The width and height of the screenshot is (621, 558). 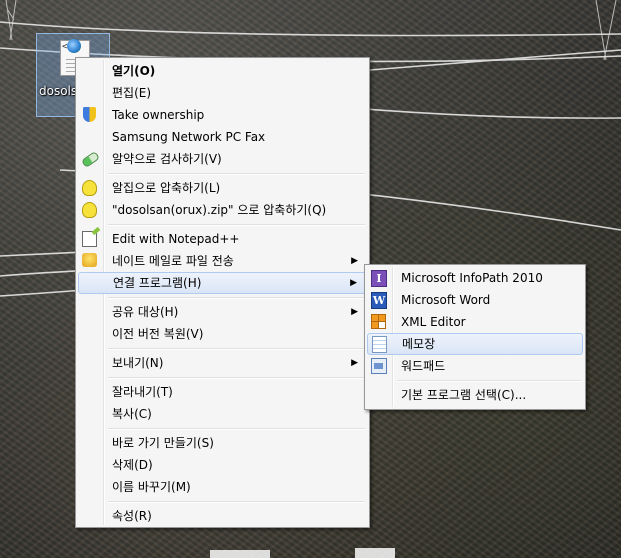 What do you see at coordinates (151, 487) in the screenshot?
I see `menu-item-label: 이름 바꾸기(M)` at bounding box center [151, 487].